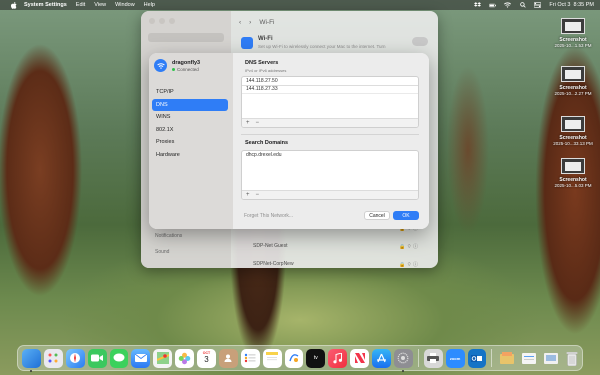  Describe the element at coordinates (272, 358) in the screenshot. I see `notes-icon` at that location.